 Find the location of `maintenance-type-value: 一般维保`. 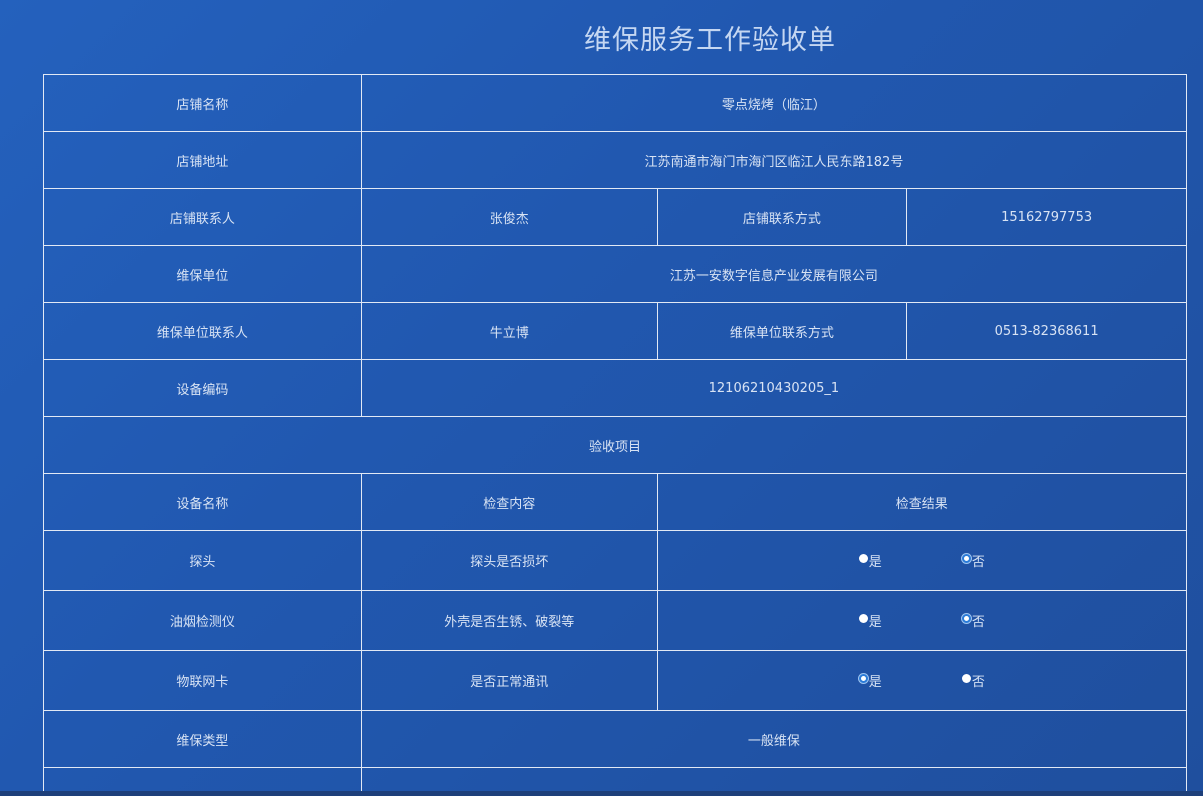

maintenance-type-value: 一般维保 is located at coordinates (774, 739).